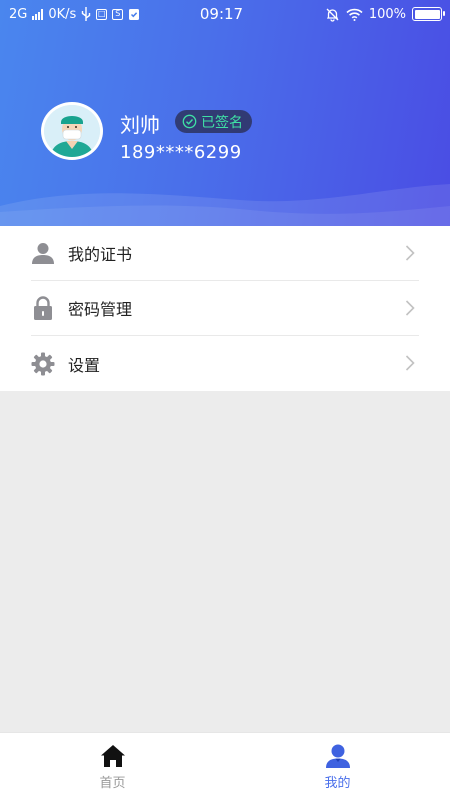 The image size is (450, 800). What do you see at coordinates (112, 756) in the screenshot?
I see `home-icon` at bounding box center [112, 756].